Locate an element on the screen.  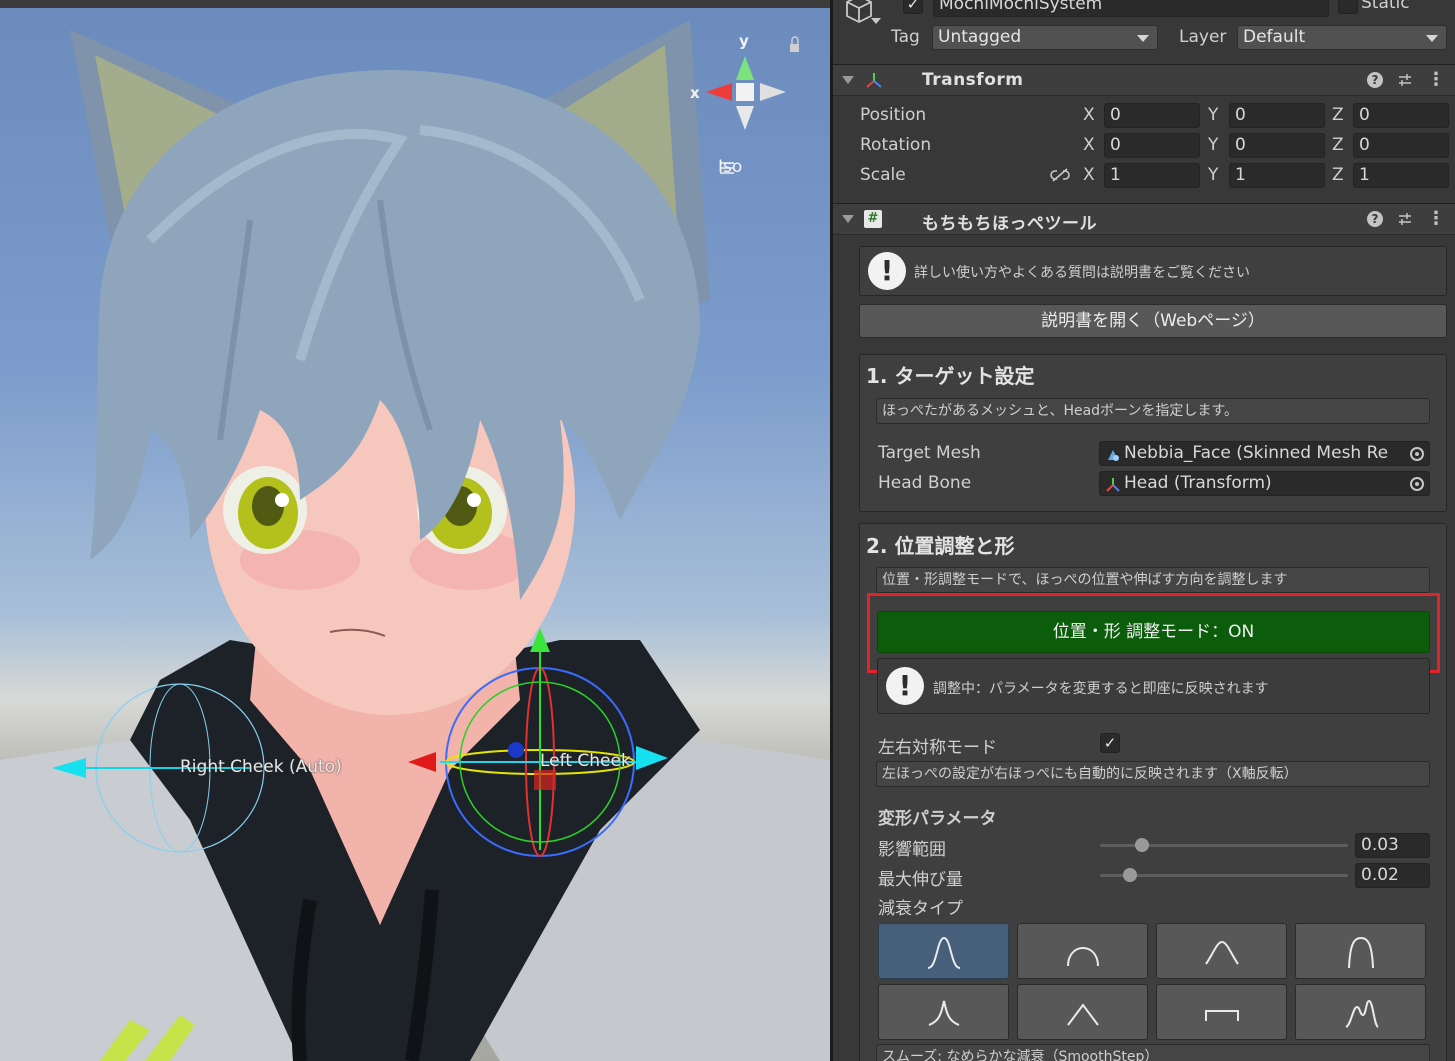
transform-title: Transform is located at coordinates (973, 80).